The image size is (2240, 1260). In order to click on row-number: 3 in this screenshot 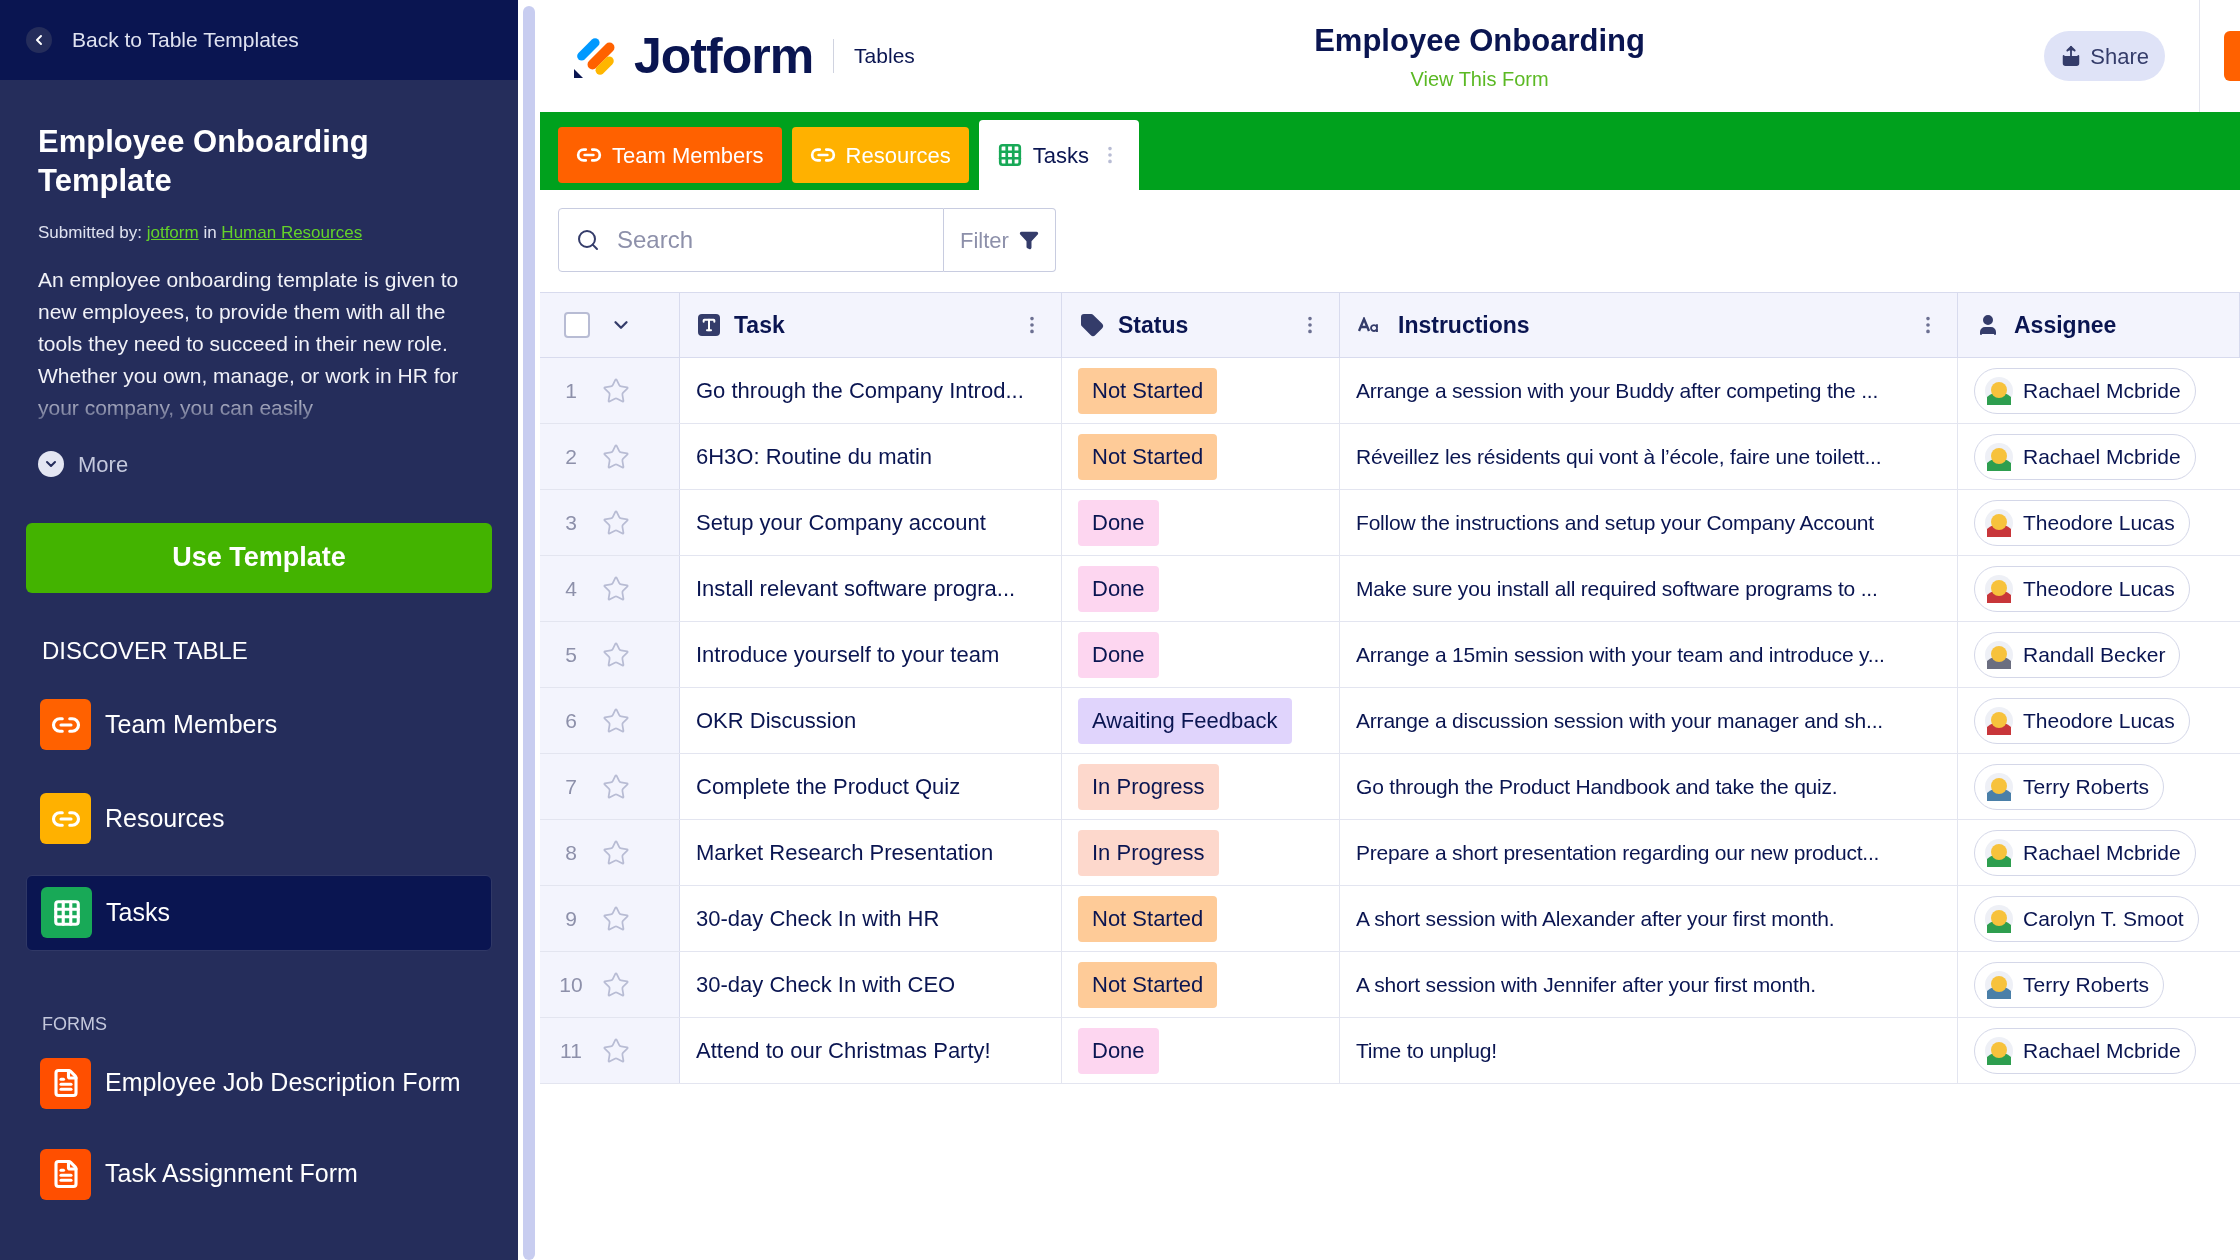, I will do `click(571, 522)`.